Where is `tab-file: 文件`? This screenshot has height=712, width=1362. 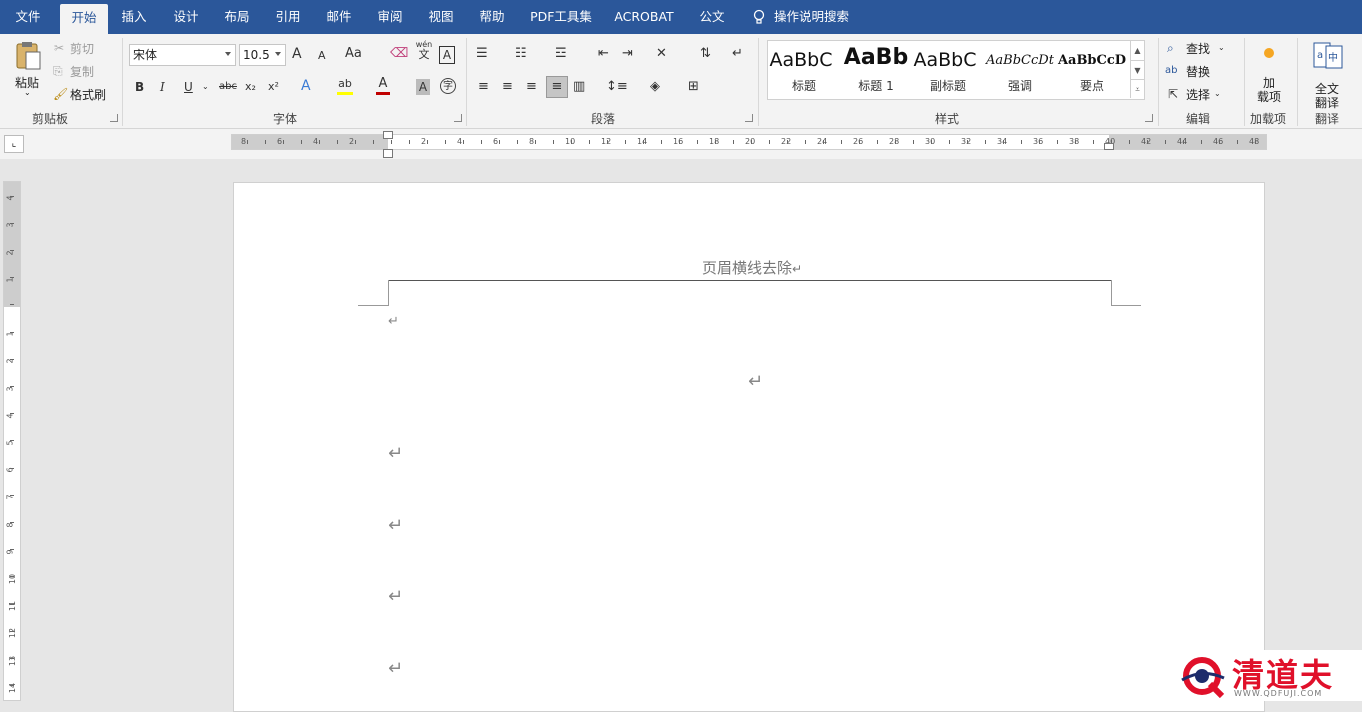
tab-file: 文件 is located at coordinates (28, 17).